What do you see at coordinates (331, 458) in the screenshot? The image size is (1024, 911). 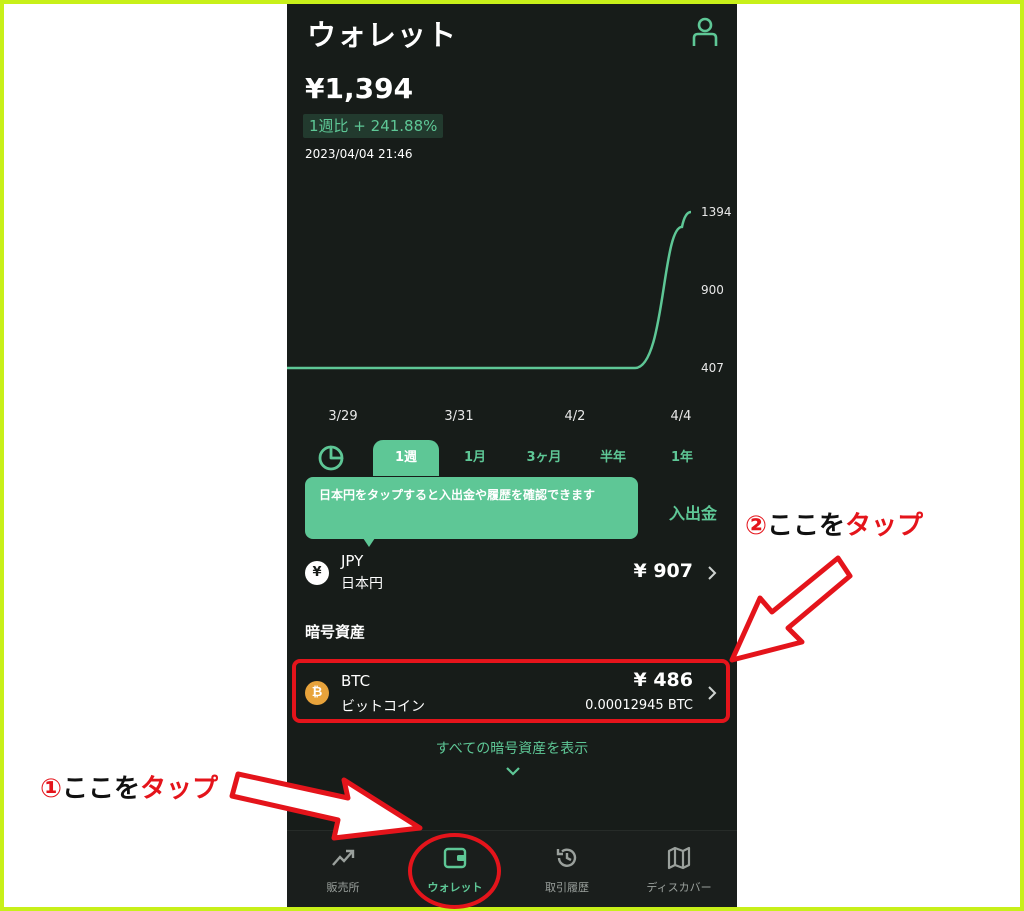 I see `pie-chart-icon` at bounding box center [331, 458].